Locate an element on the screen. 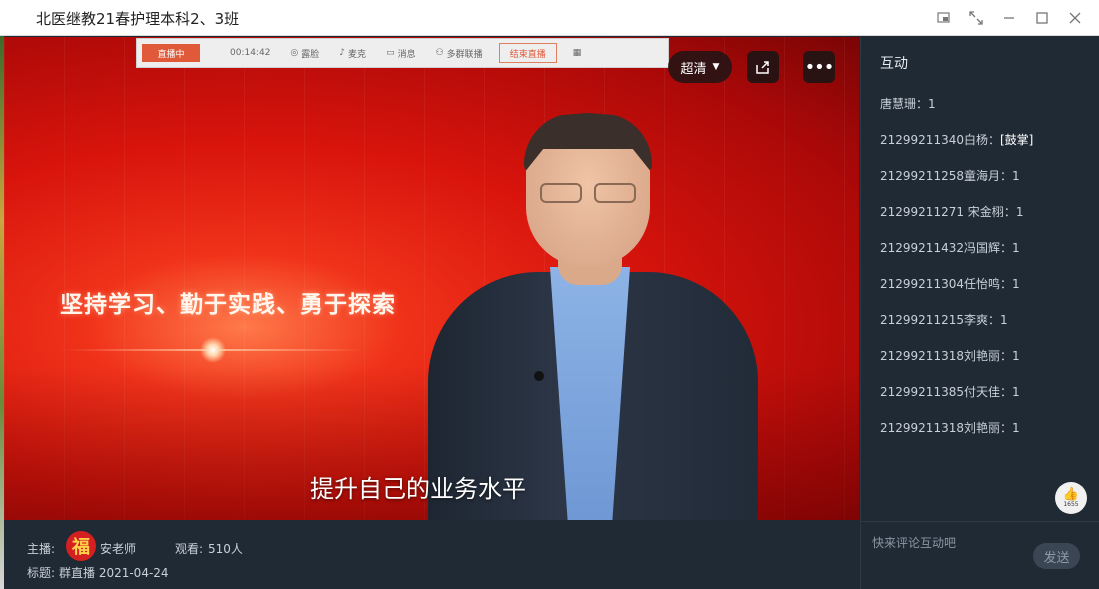 This screenshot has width=1099, height=589. message-item: 唐慧珊：1 is located at coordinates (985, 104).